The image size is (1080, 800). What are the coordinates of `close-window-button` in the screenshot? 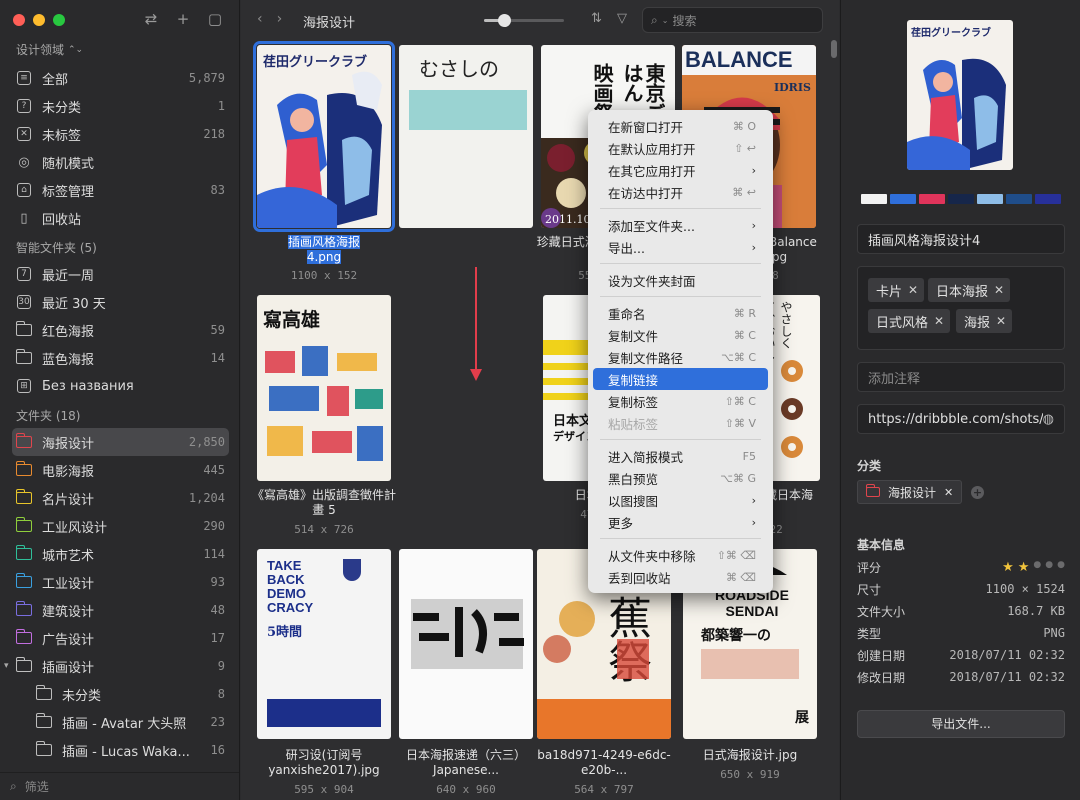 It's located at (19, 20).